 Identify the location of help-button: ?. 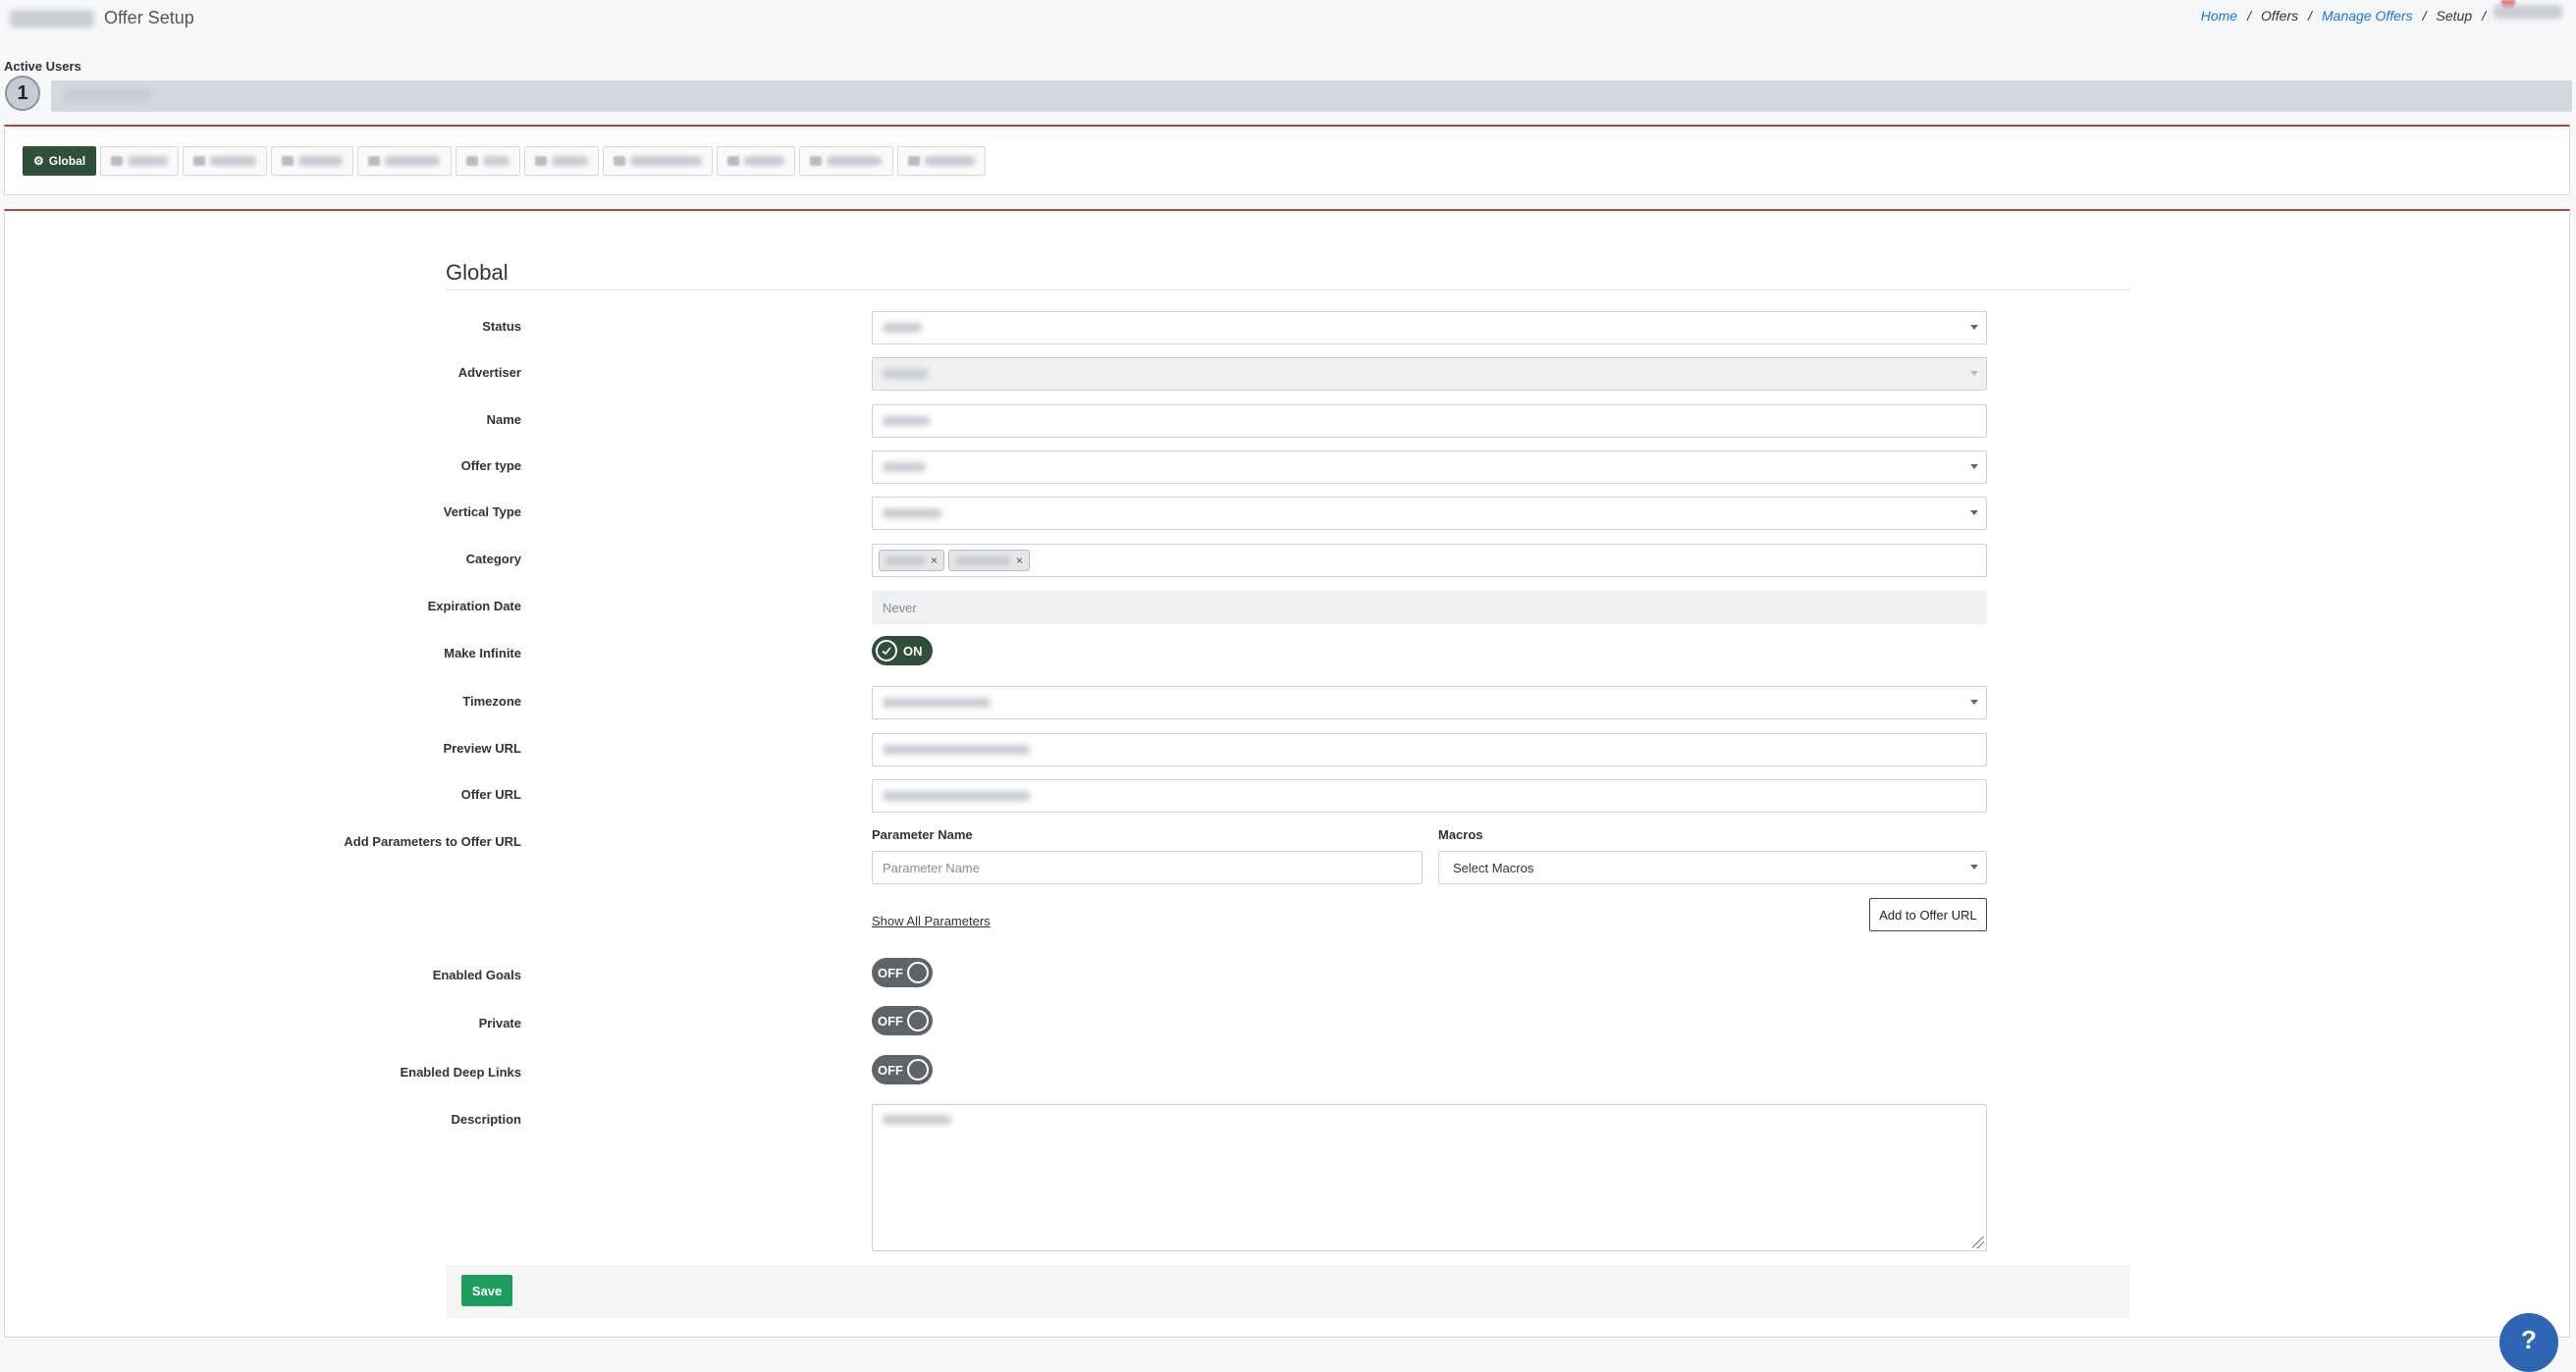
(2528, 1342).